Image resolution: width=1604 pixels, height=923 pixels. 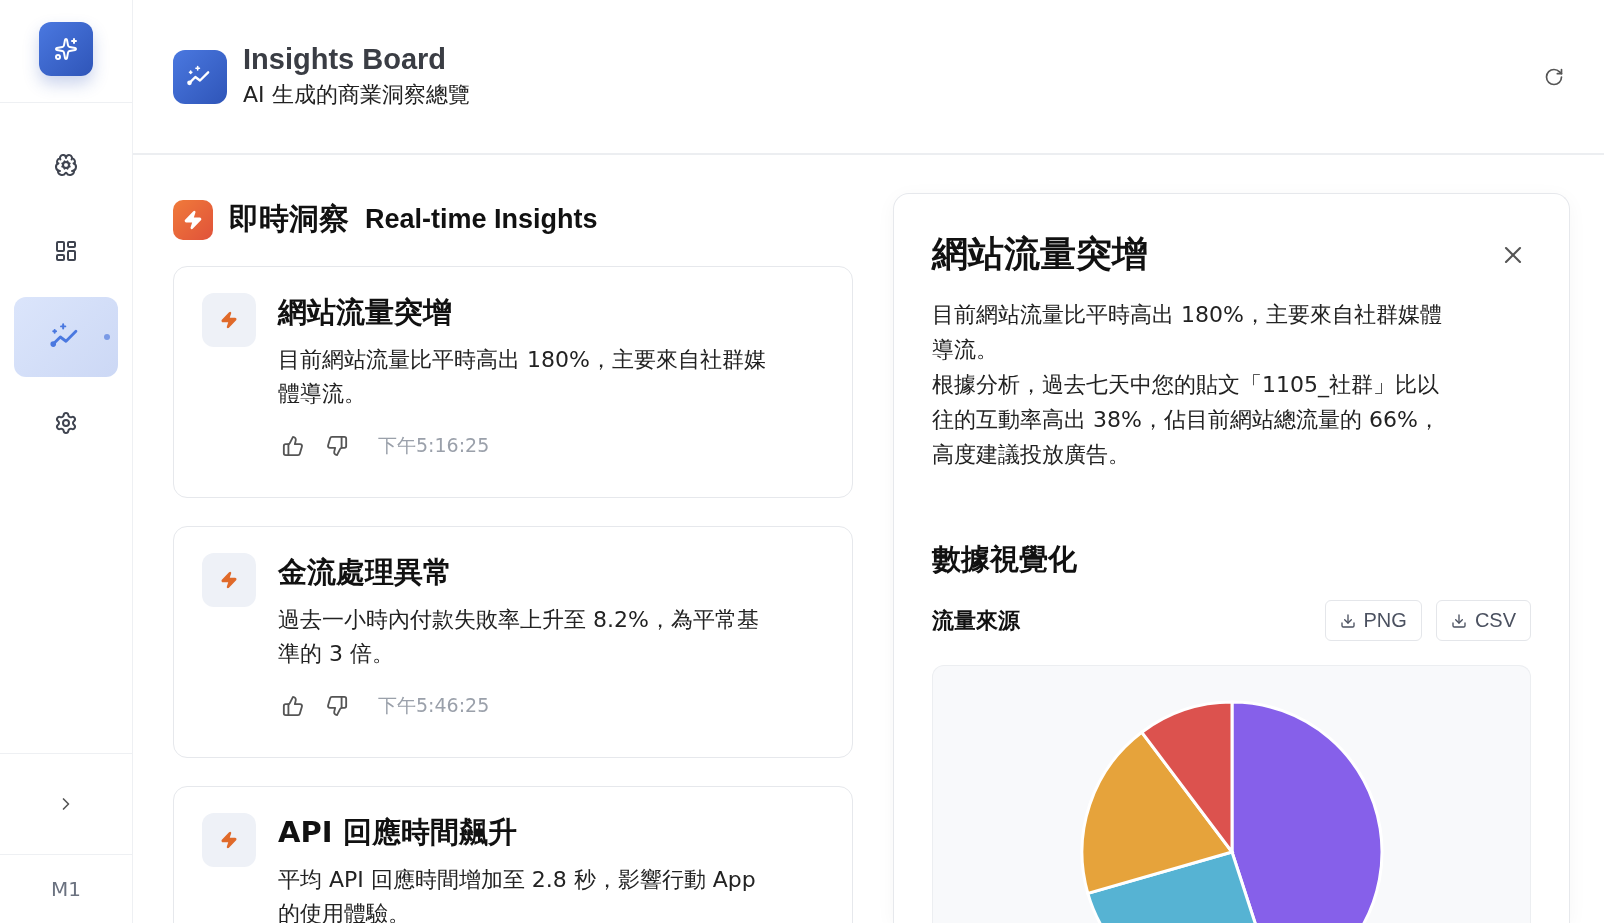 What do you see at coordinates (976, 620) in the screenshot?
I see `chart-title: 流量來源` at bounding box center [976, 620].